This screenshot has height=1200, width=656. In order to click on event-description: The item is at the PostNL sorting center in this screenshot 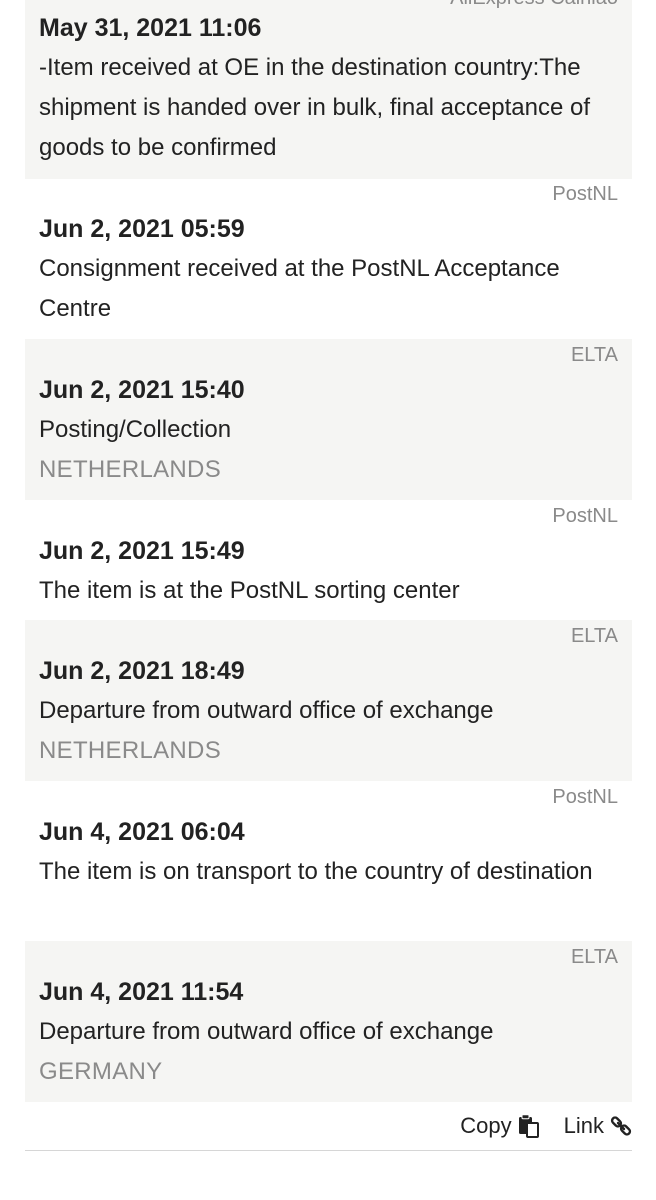, I will do `click(249, 590)`.